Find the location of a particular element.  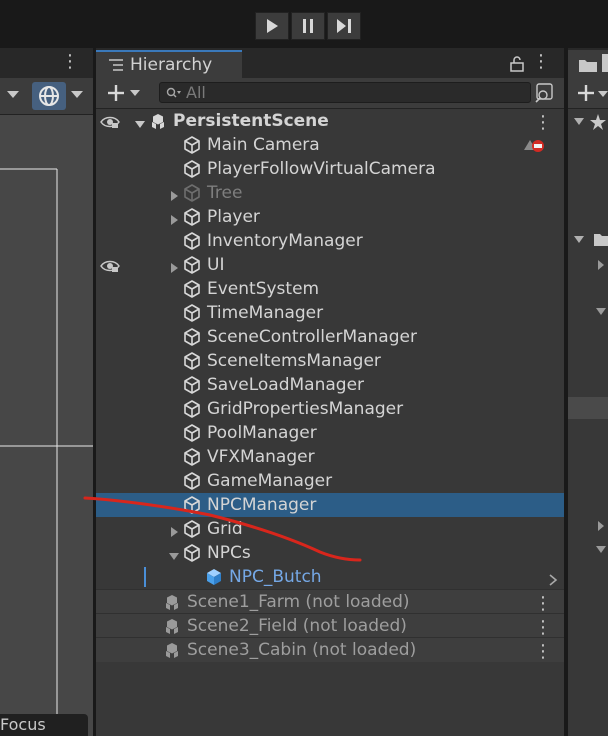

row-label: PersistentScene is located at coordinates (251, 121).